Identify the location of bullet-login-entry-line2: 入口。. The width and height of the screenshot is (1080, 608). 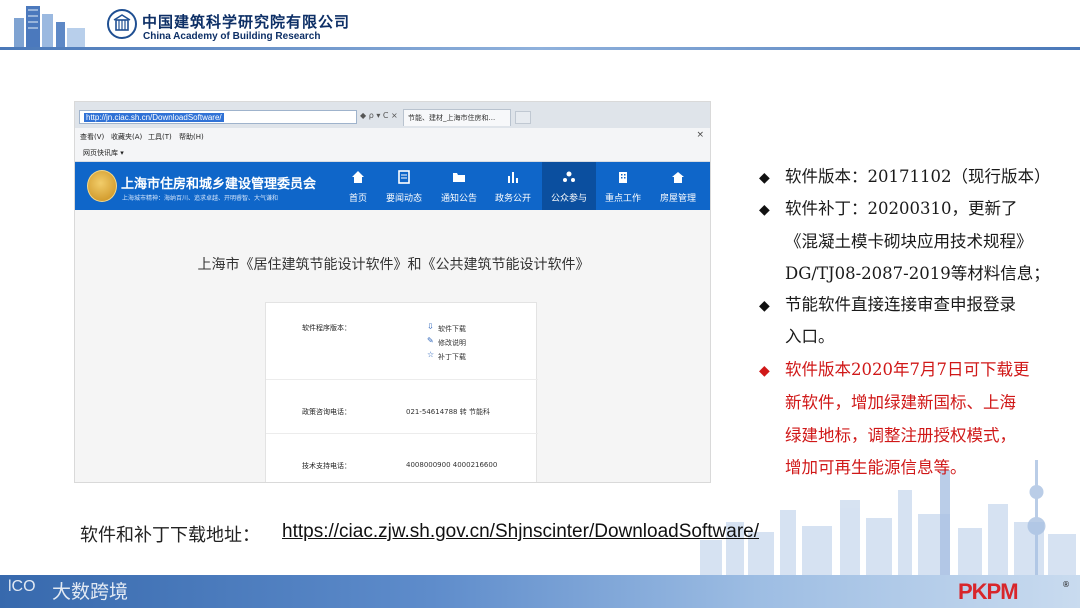
(810, 336).